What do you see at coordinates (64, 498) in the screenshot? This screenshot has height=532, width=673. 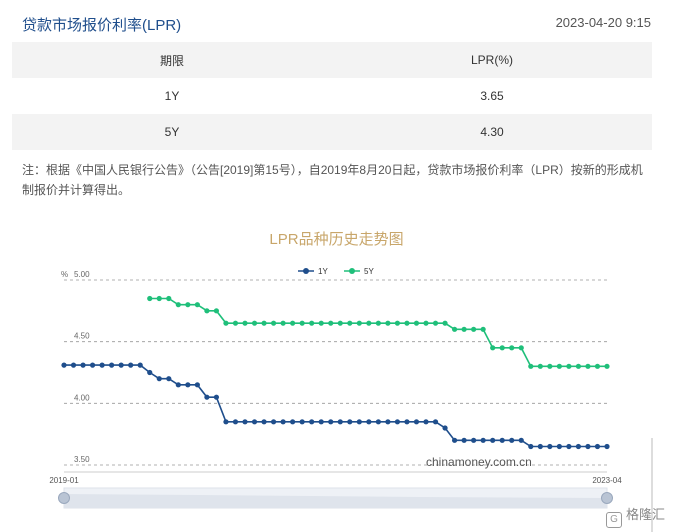 I see `range-slider-start-handle` at bounding box center [64, 498].